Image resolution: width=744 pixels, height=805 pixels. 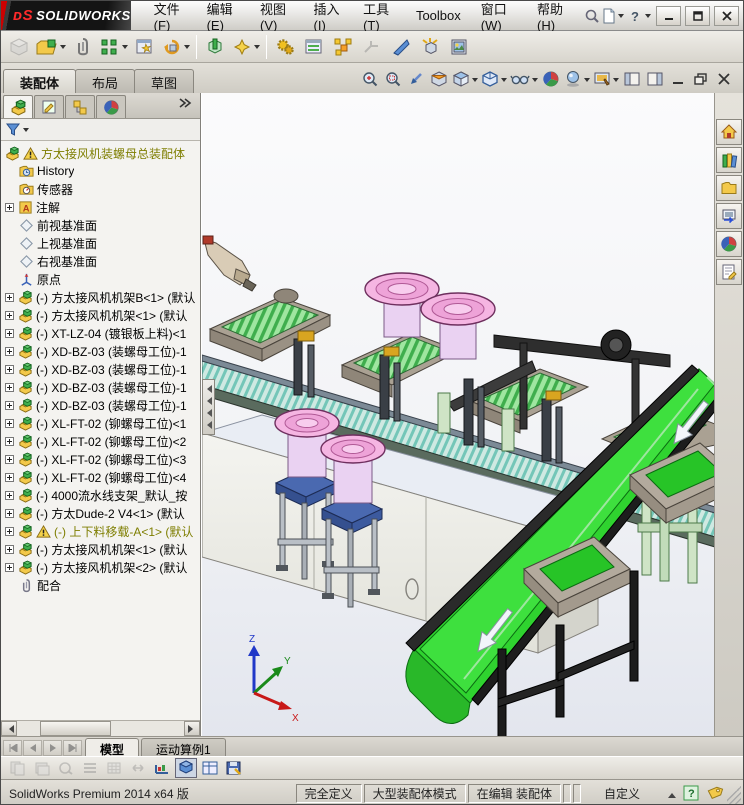 I want to click on tree-horizontal-scrollbar, so click(x=100, y=728).